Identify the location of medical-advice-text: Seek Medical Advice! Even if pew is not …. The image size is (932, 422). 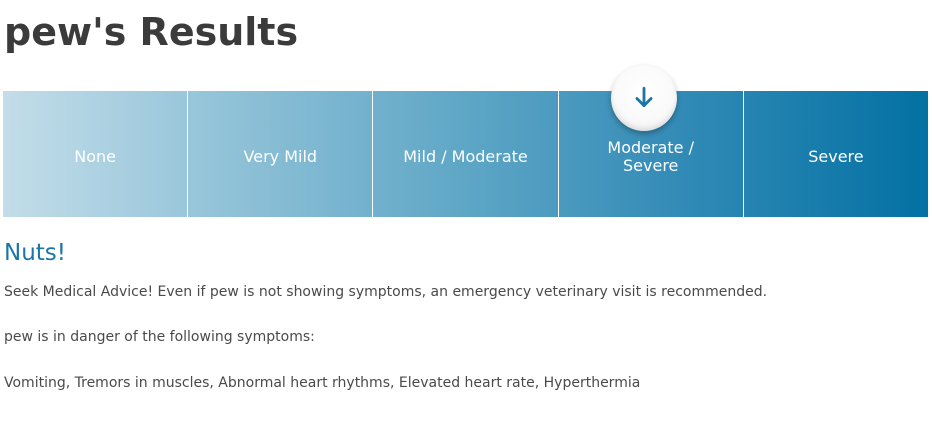
(386, 292).